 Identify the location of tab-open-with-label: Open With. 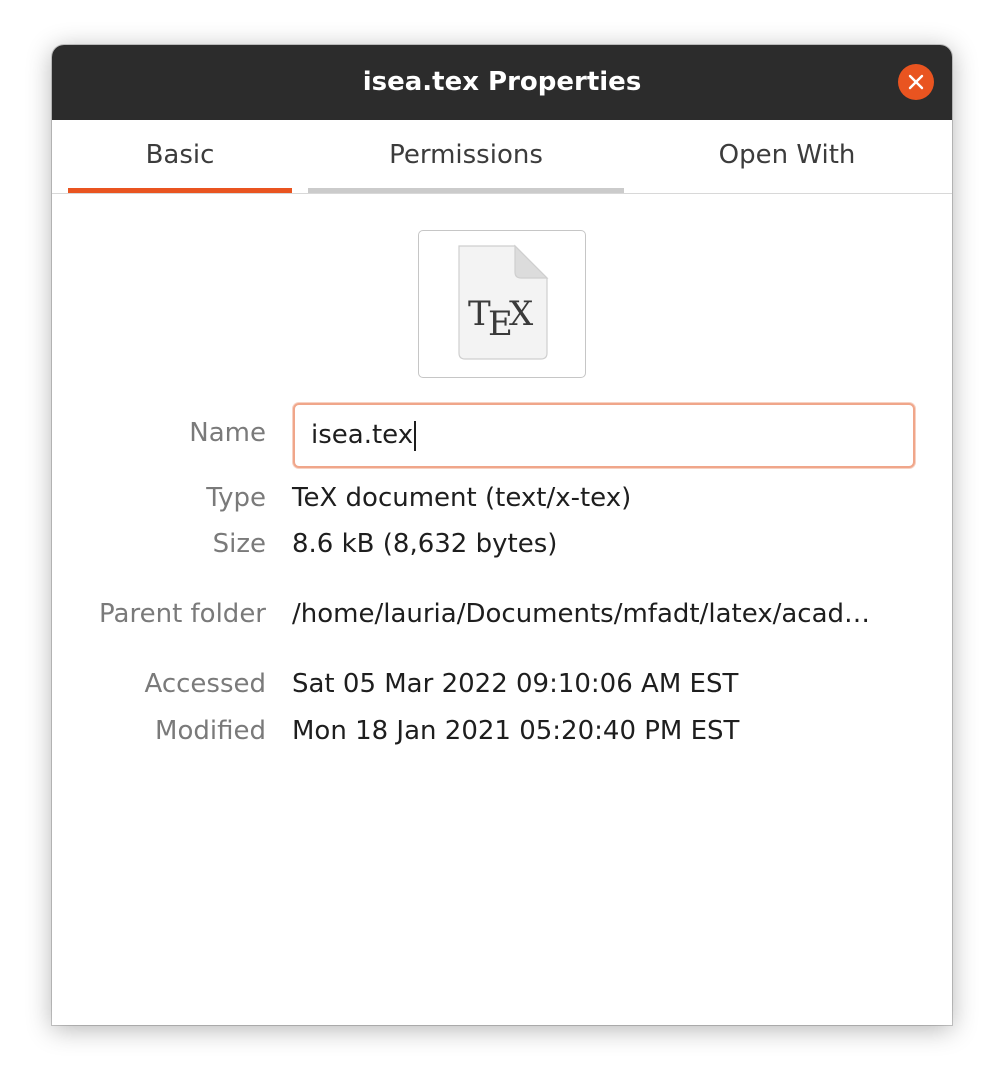
(787, 155).